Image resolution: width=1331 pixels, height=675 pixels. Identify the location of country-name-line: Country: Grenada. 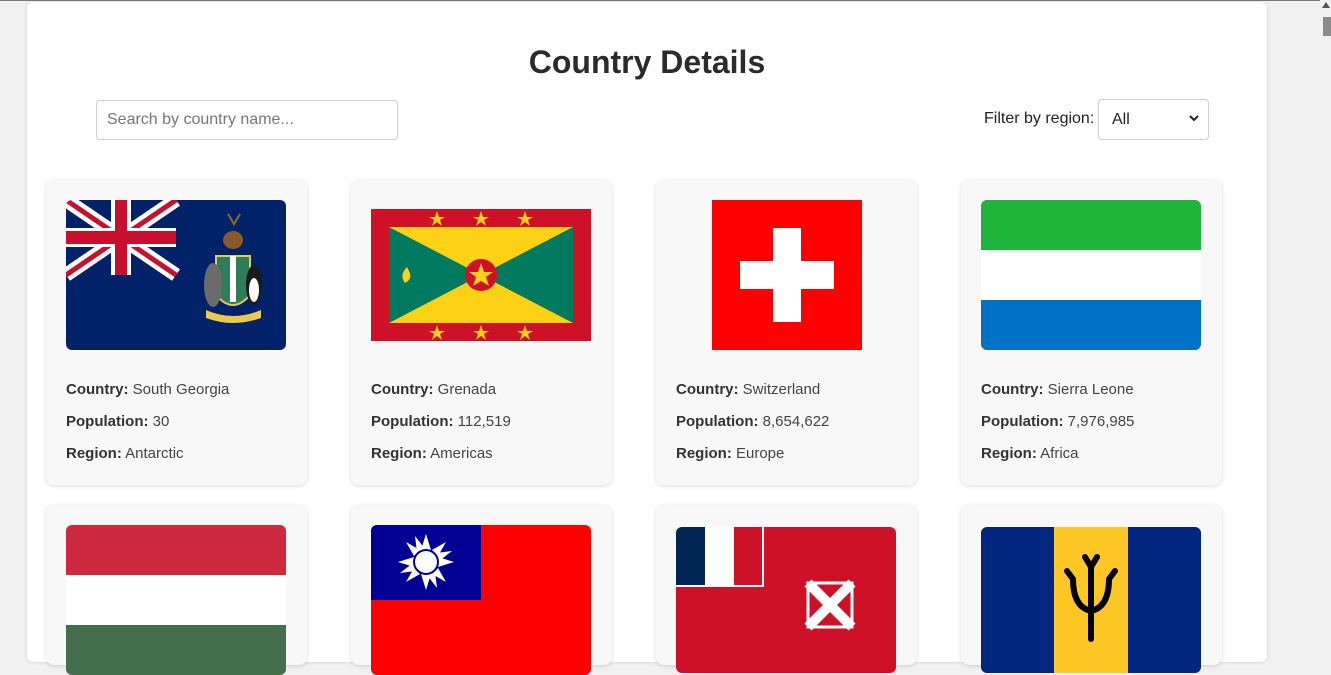
(433, 389).